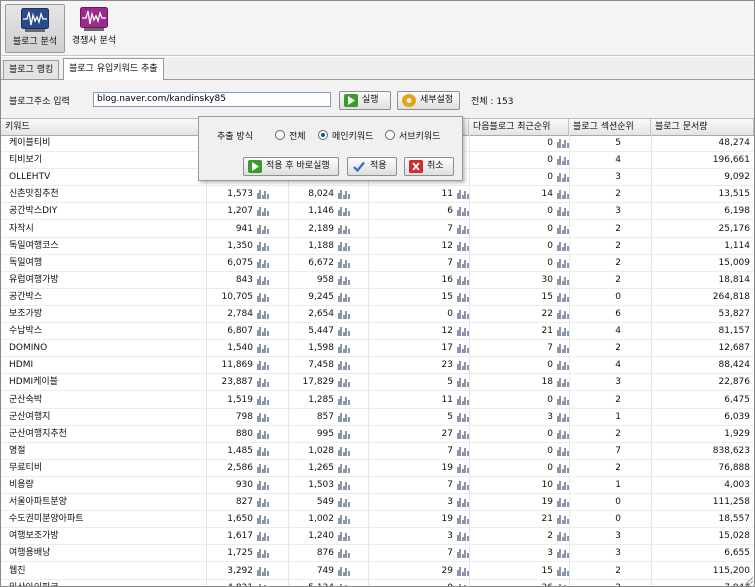 The image size is (755, 587). Describe the element at coordinates (377, 246) in the screenshot. I see `table-row: 독일여행코스 1,350 1,188 12 0 2 1,114` at that location.